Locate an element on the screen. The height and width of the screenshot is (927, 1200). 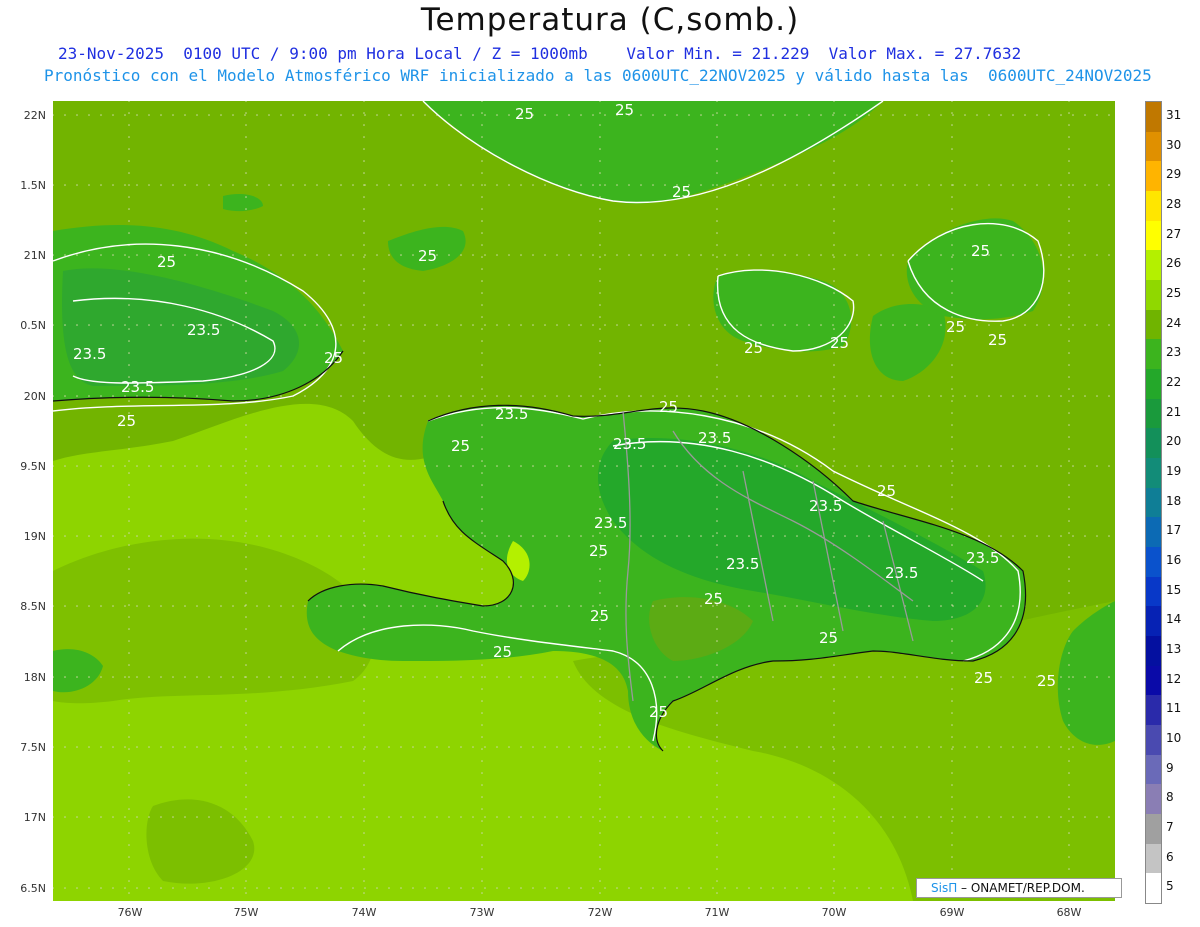
lat-tick-label: 20N is located at coordinates (34, 396).